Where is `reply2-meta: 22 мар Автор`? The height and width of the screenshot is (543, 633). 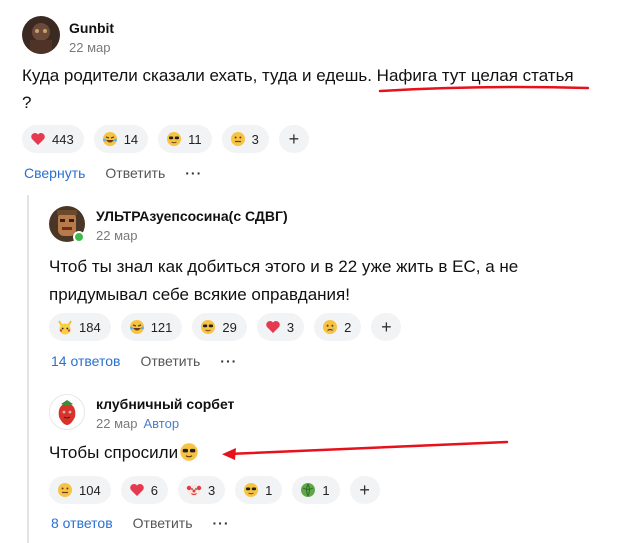
reply2-meta: 22 мар Автор is located at coordinates (137, 423).